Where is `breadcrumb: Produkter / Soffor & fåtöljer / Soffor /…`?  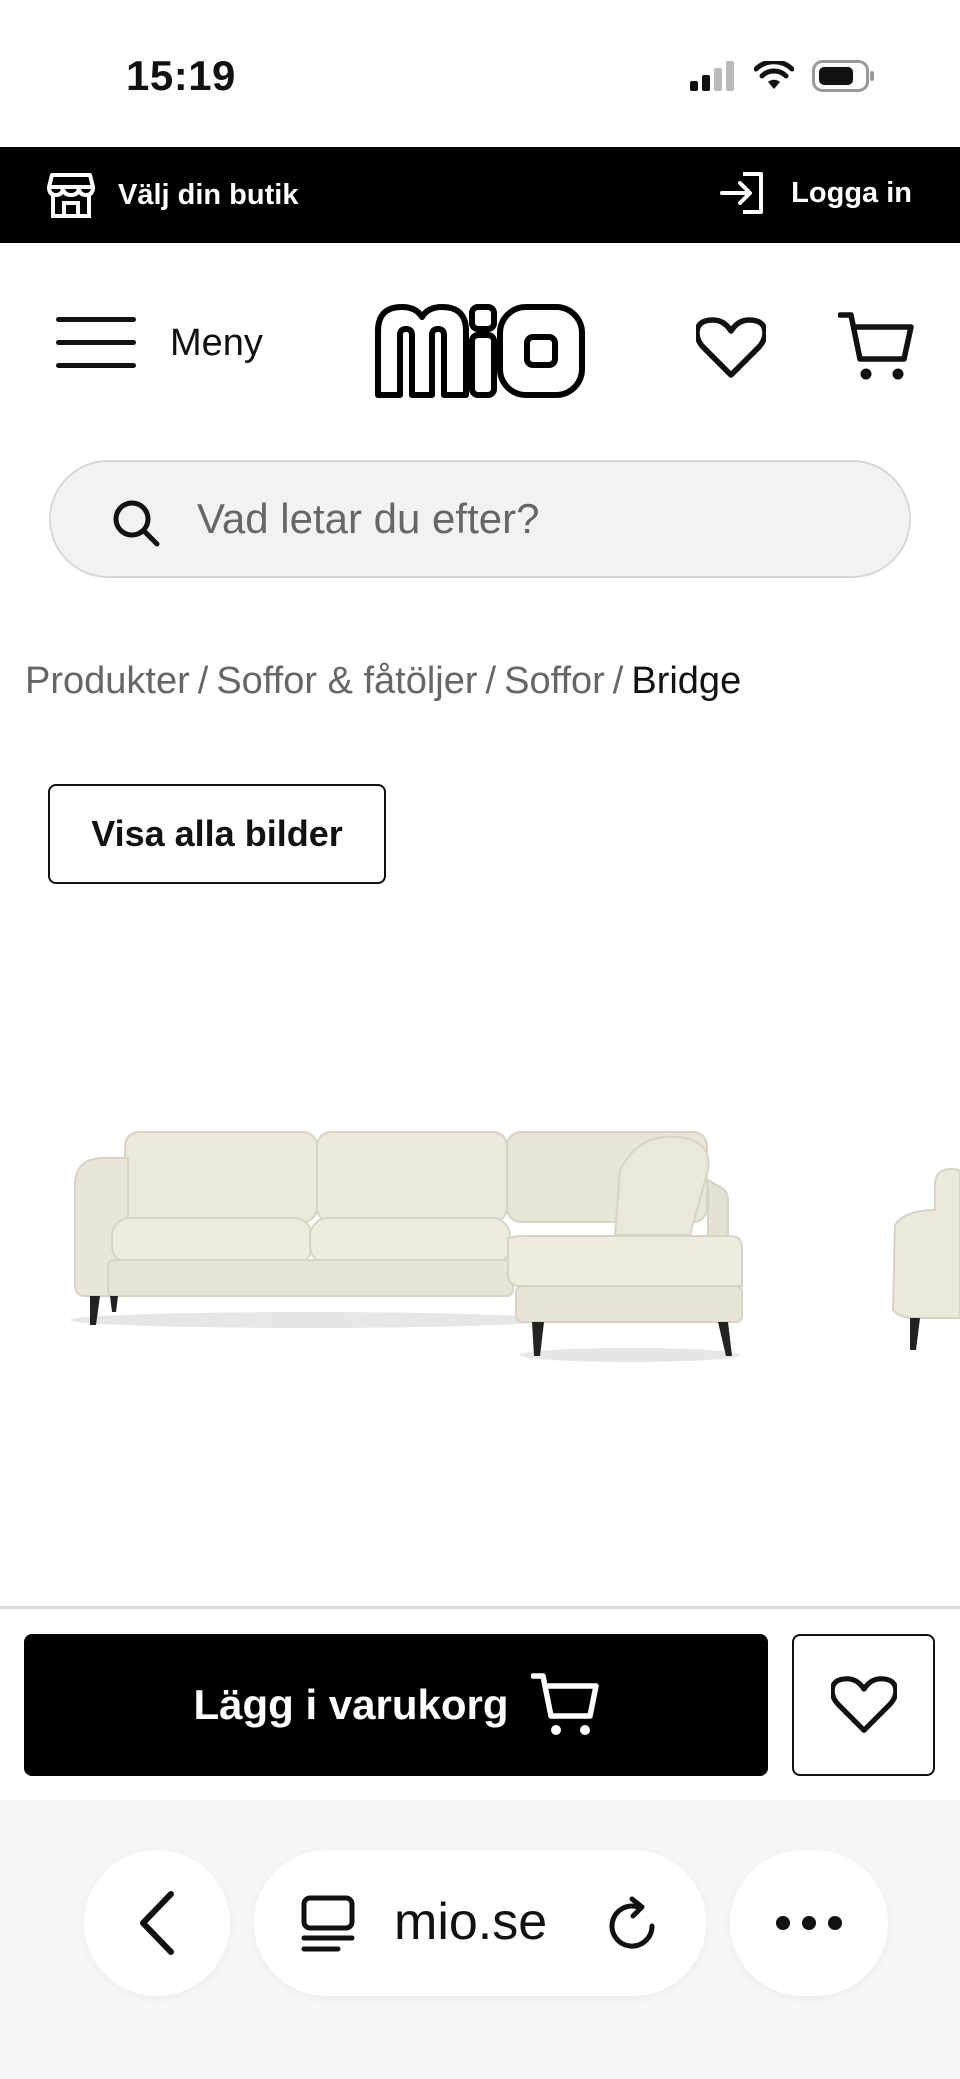
breadcrumb: Produkter / Soffor & fåtöljer / Soffor /… is located at coordinates (383, 681).